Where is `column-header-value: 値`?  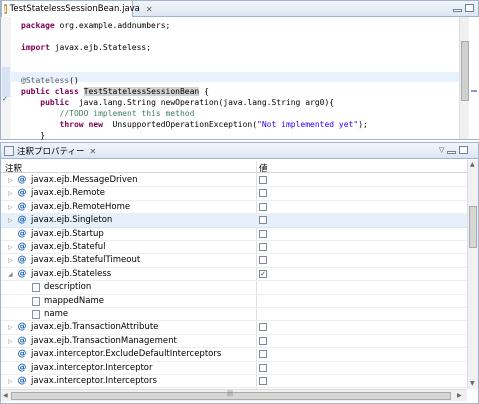 column-header-value: 値 is located at coordinates (263, 168).